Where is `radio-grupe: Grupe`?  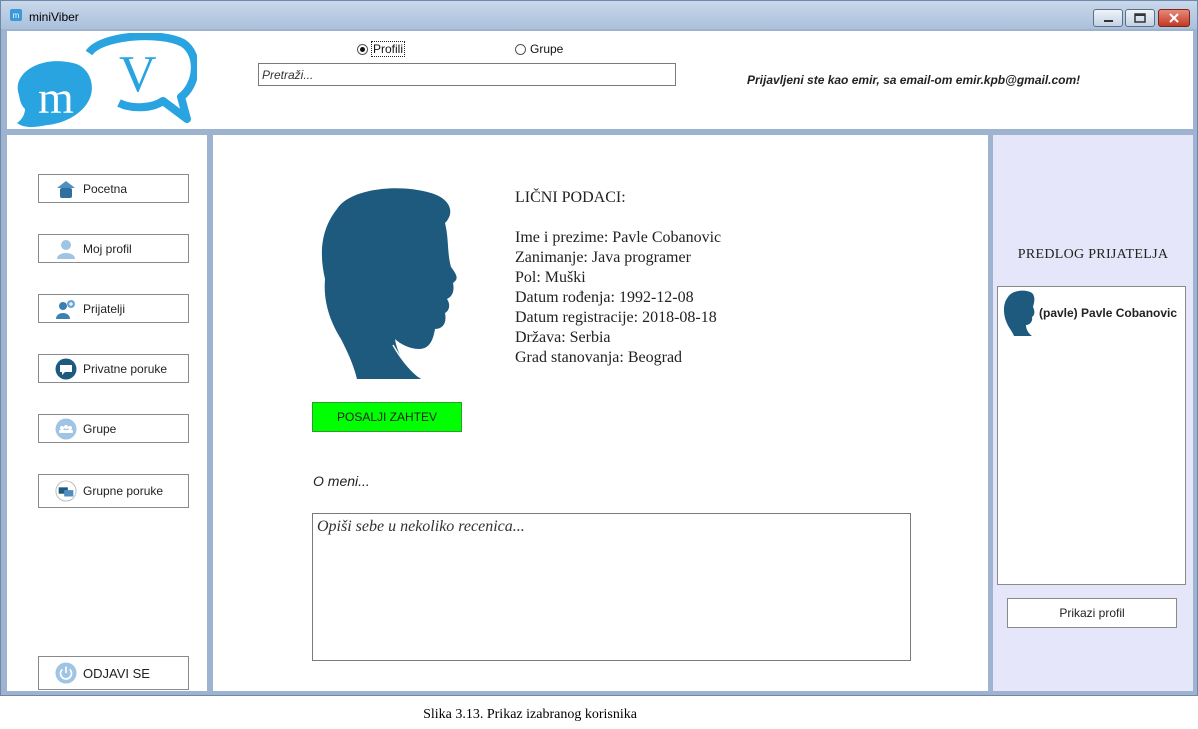
radio-grupe: Grupe is located at coordinates (539, 49).